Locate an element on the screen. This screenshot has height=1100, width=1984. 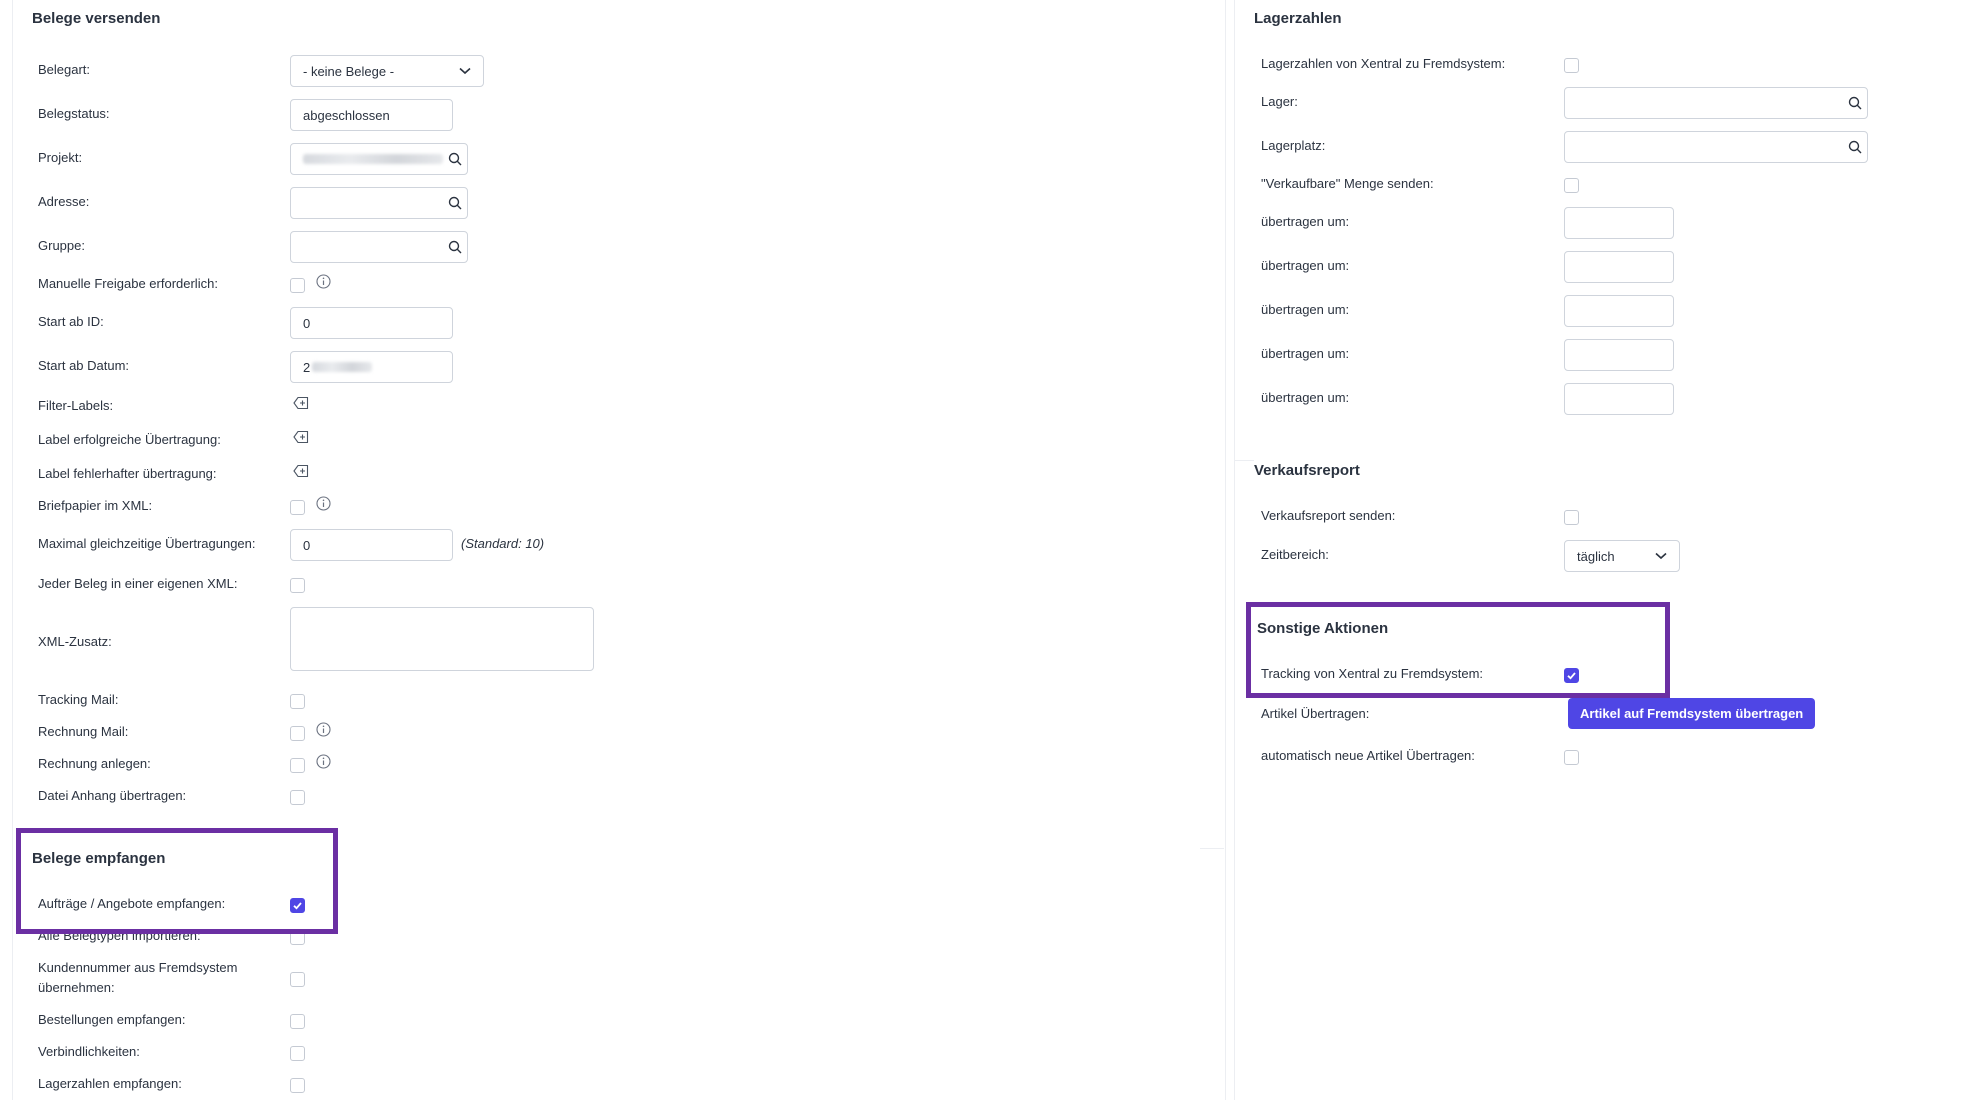
xml-zusatz-label: XML-Zusatz: is located at coordinates (75, 641).